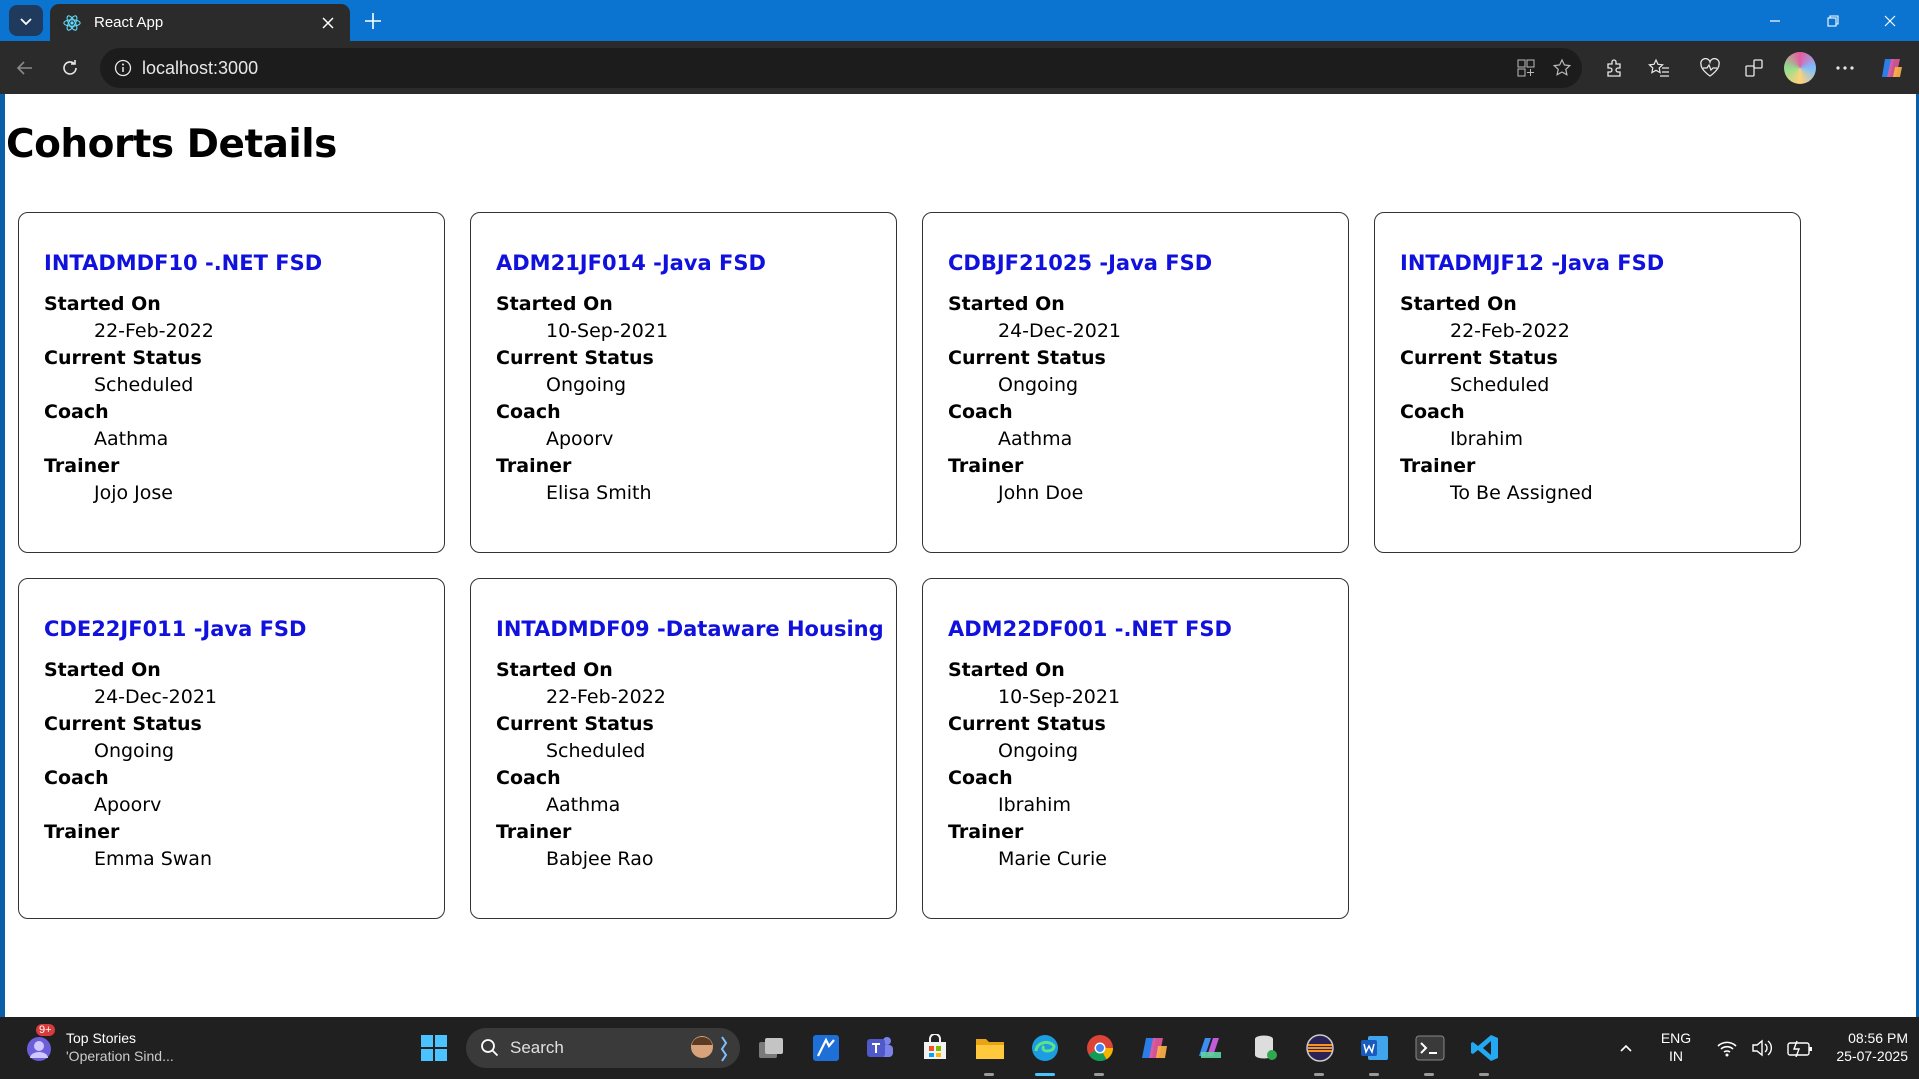  What do you see at coordinates (1430, 1048) in the screenshot?
I see `terminal-button` at bounding box center [1430, 1048].